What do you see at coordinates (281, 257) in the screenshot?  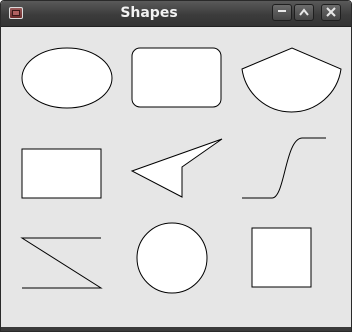 I see `square-shape` at bounding box center [281, 257].